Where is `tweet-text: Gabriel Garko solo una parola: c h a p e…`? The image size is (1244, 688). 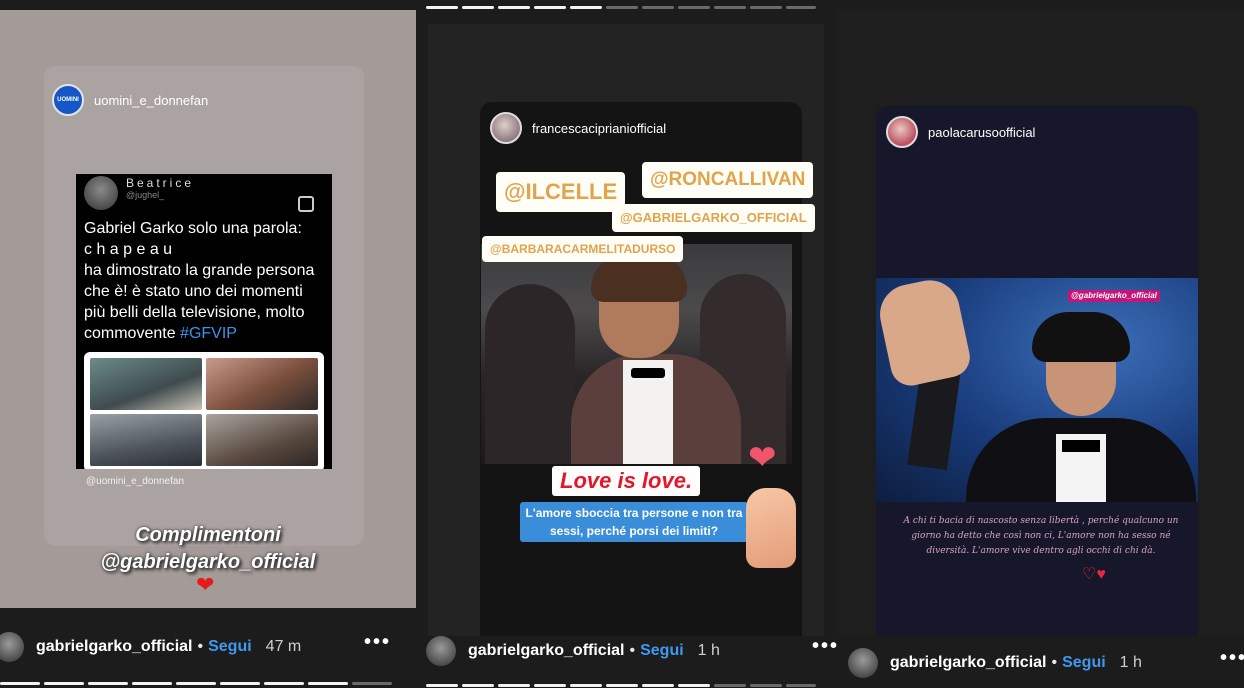 tweet-text: Gabriel Garko solo una parola: c h a p e… is located at coordinates (199, 281).